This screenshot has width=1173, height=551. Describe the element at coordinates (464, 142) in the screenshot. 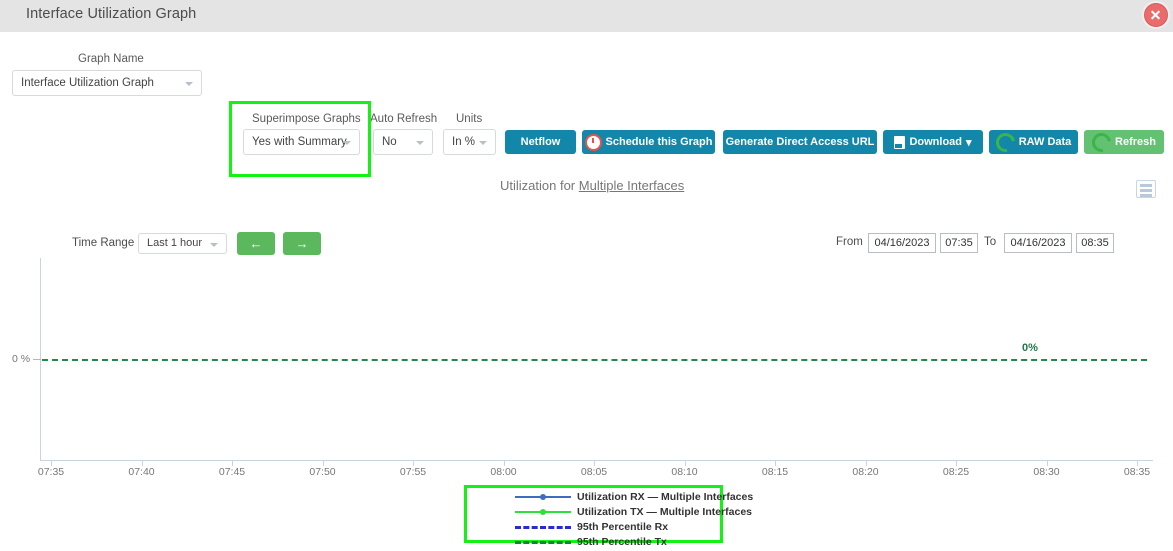

I see `units-value: In %` at that location.